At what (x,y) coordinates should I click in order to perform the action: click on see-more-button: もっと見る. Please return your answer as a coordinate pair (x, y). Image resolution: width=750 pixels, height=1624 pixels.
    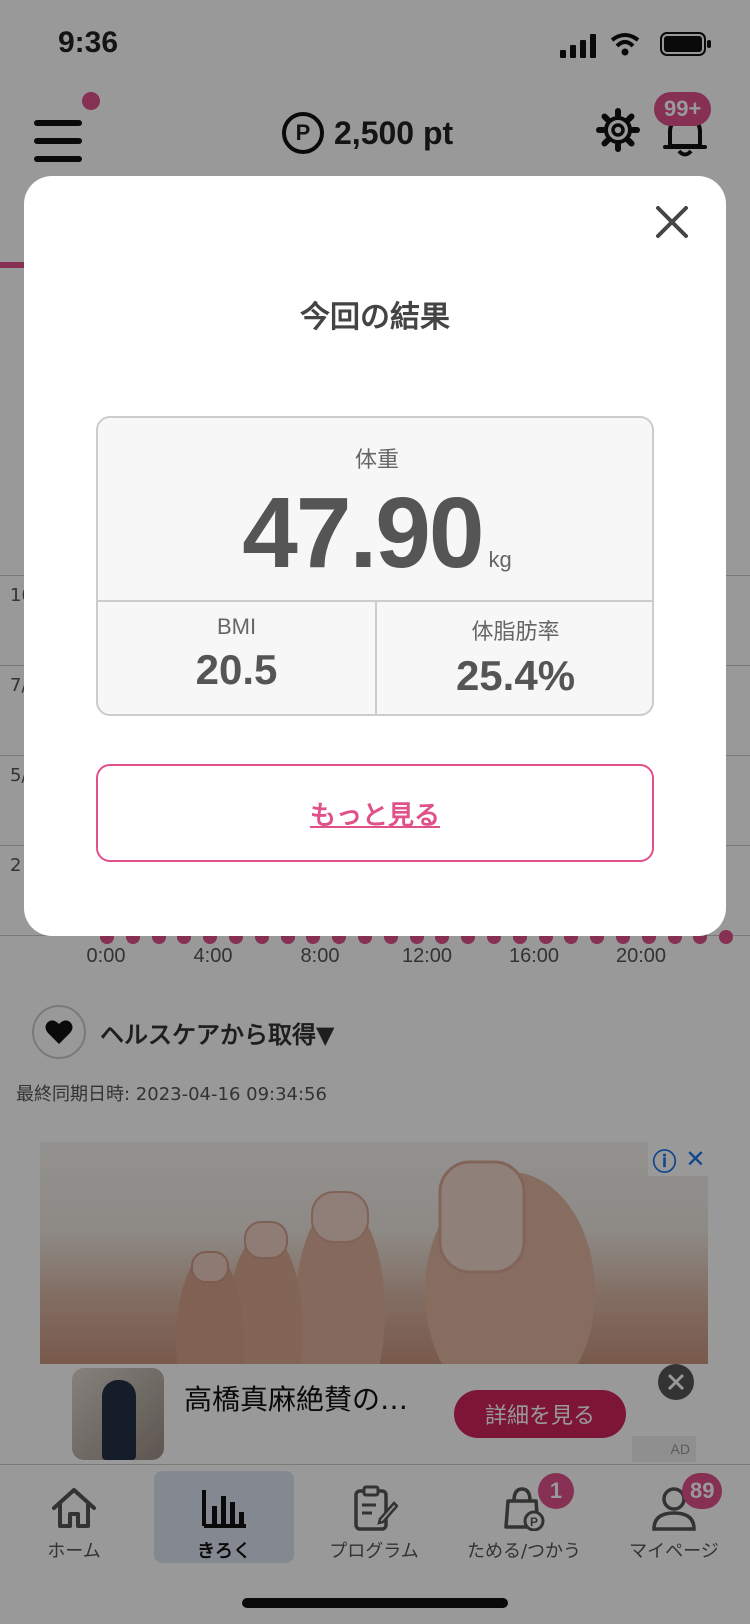
    Looking at the image, I should click on (375, 813).